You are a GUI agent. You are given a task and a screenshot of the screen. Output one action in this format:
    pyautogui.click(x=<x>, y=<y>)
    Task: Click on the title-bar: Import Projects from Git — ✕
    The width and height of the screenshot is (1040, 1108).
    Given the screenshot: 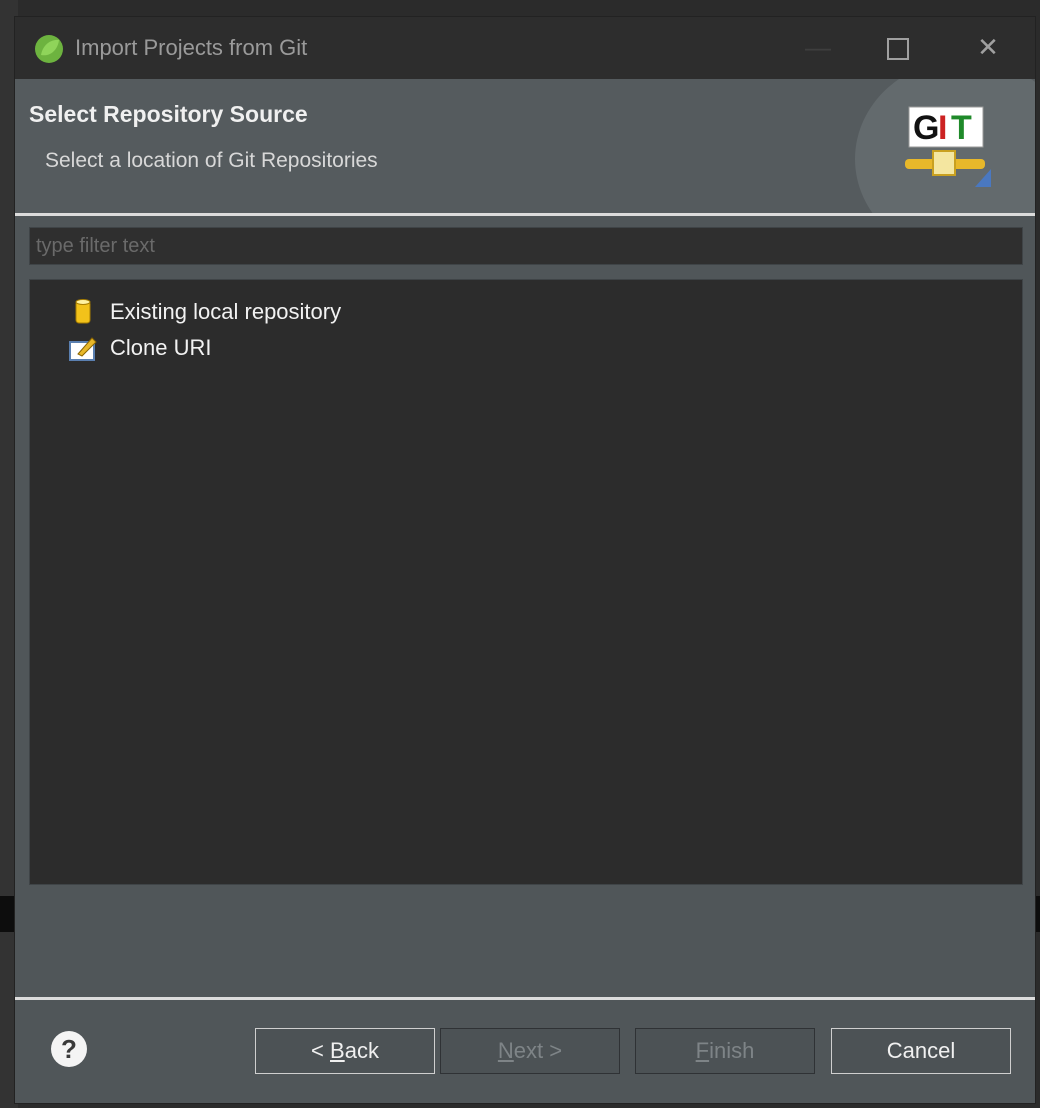 What is the action you would take?
    pyautogui.click(x=525, y=48)
    